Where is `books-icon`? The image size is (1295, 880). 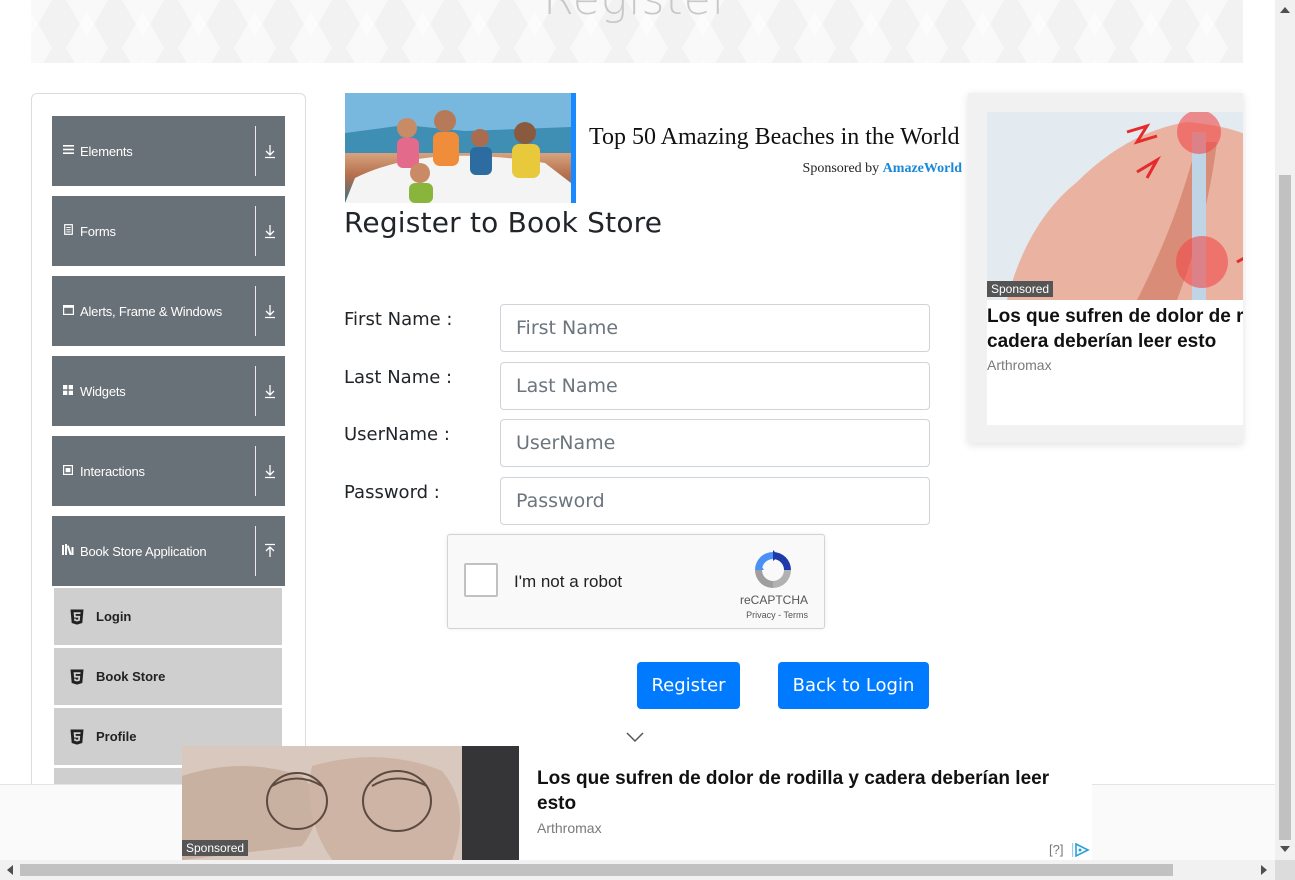
books-icon is located at coordinates (66, 551).